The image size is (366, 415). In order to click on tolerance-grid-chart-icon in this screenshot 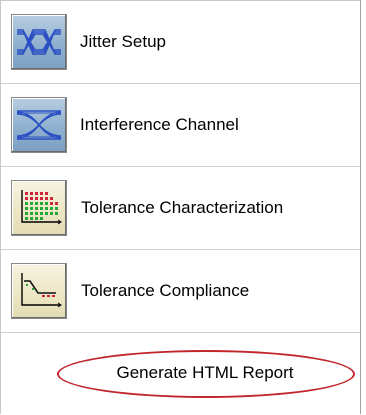, I will do `click(39, 208)`.